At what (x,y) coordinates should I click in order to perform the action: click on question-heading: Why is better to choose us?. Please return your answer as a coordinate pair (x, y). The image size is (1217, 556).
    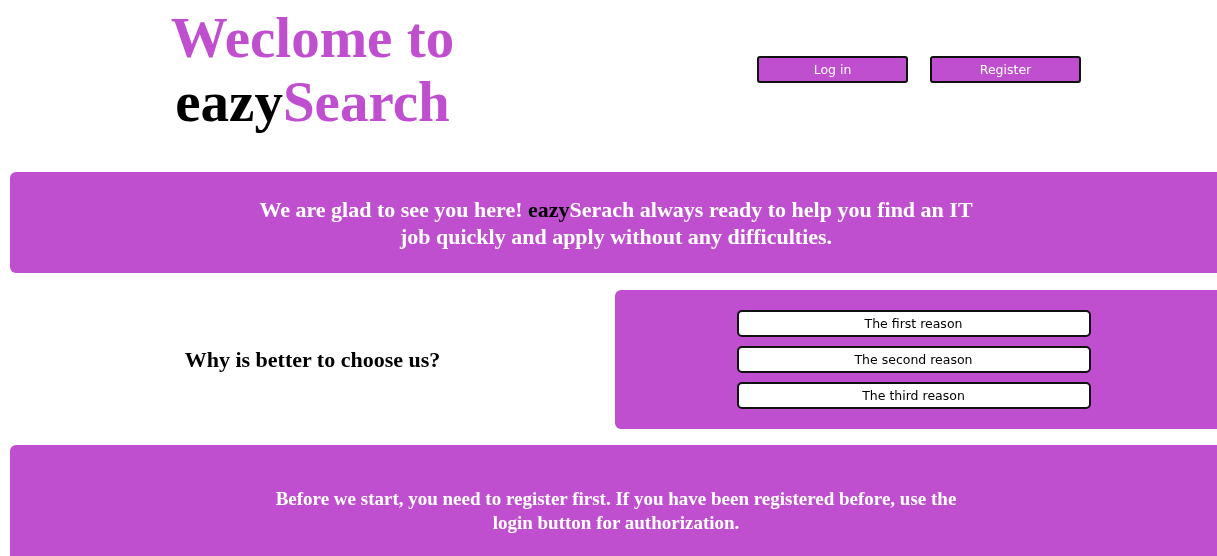
    Looking at the image, I should click on (312, 359).